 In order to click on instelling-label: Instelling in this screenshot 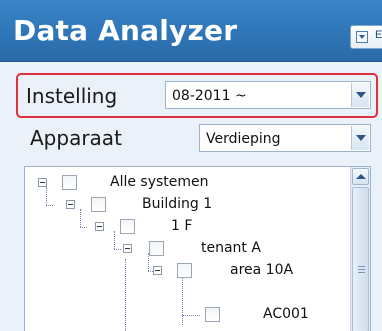, I will do `click(72, 96)`.